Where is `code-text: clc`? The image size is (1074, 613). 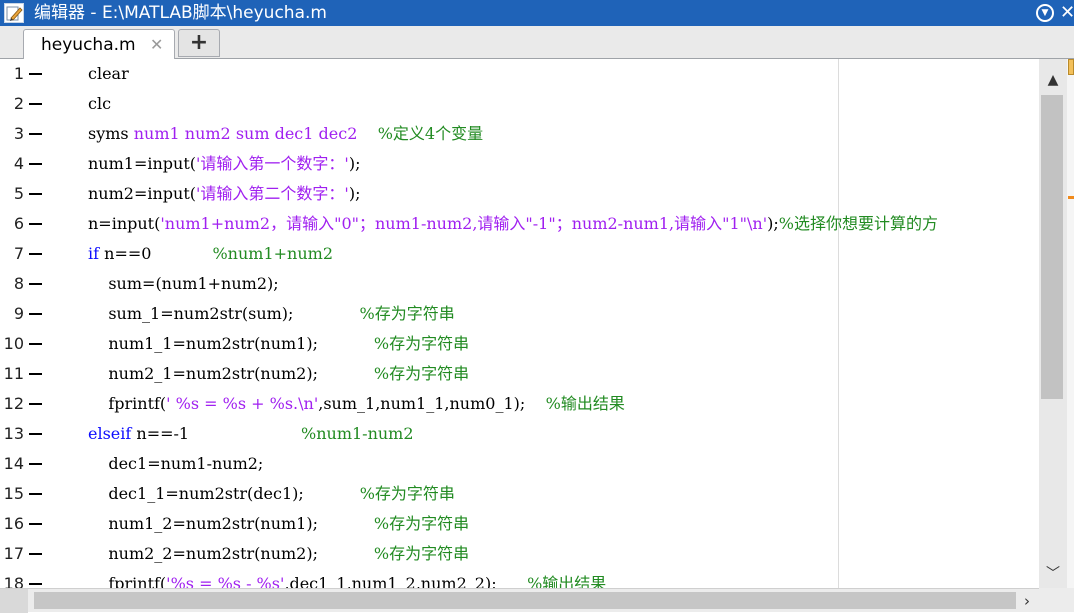 code-text: clc is located at coordinates (99, 104).